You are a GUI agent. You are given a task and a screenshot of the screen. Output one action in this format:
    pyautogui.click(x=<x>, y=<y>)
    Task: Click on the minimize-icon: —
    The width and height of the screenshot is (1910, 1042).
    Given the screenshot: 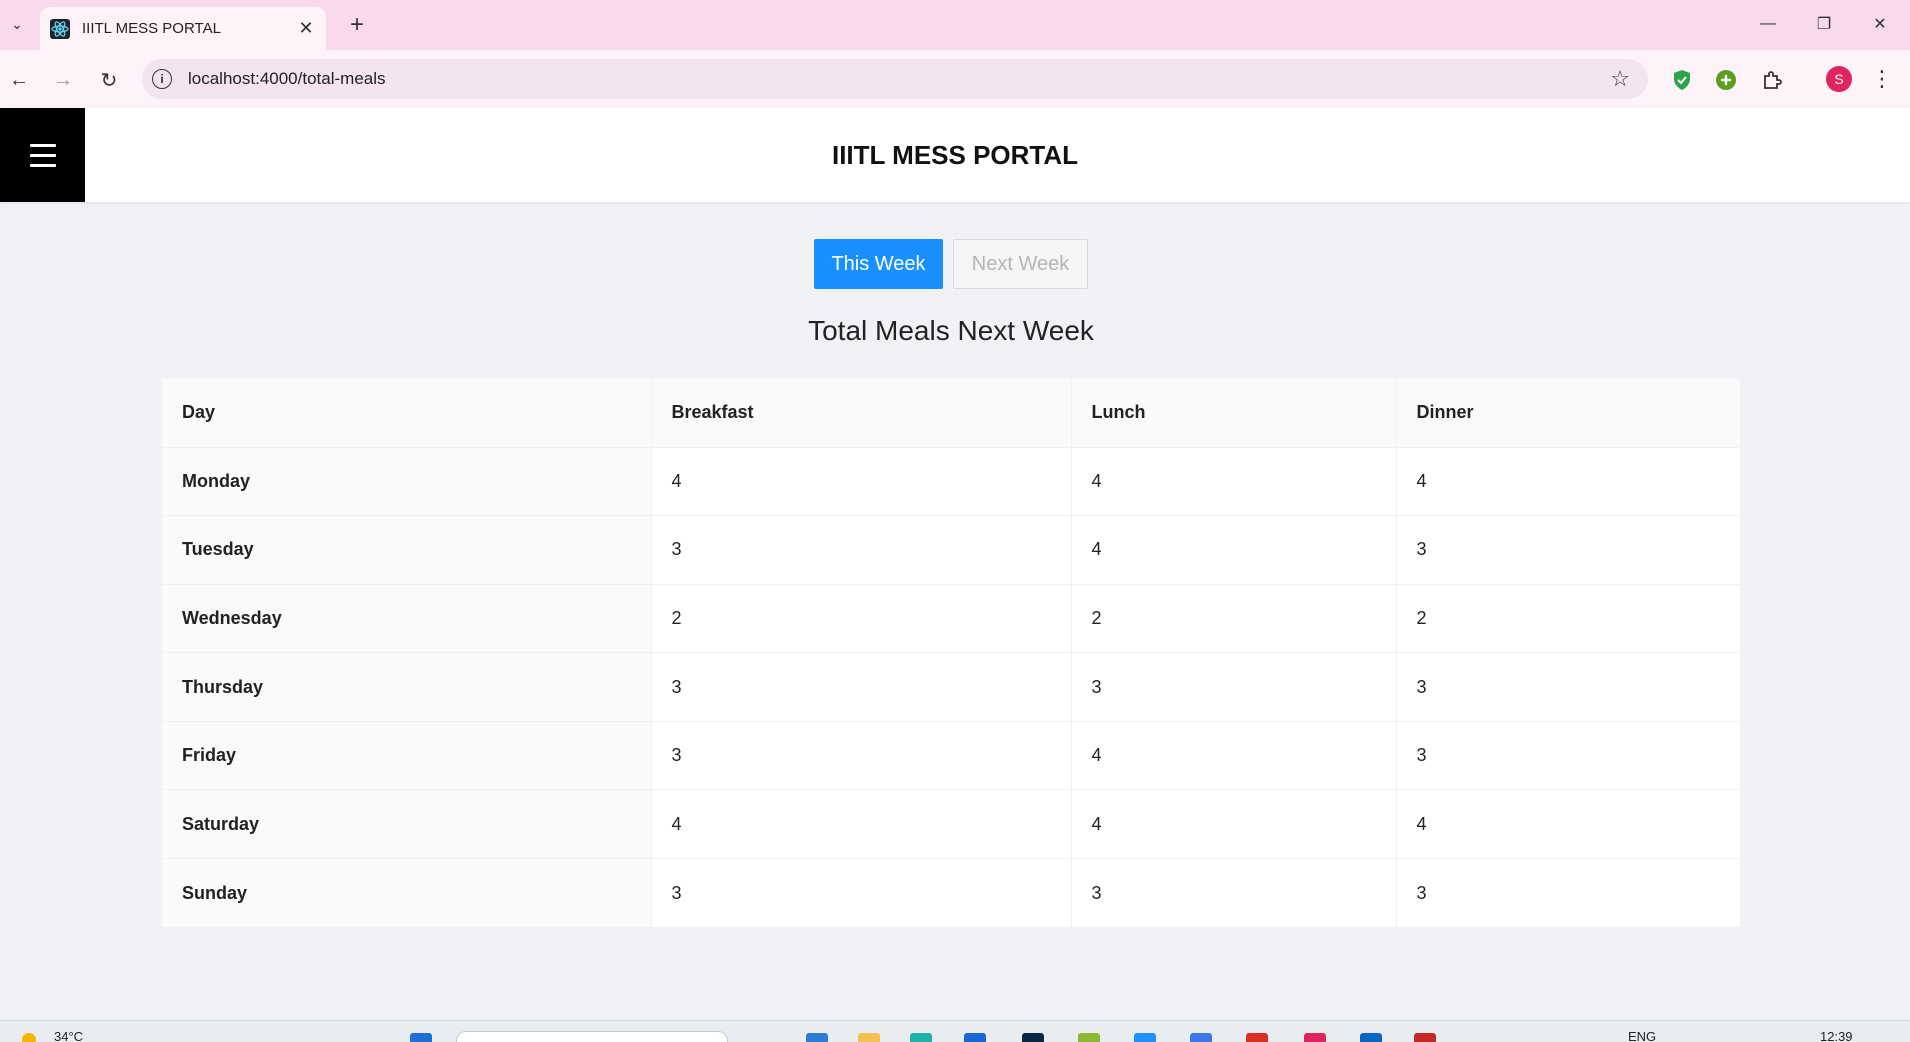 What is the action you would take?
    pyautogui.click(x=1768, y=24)
    